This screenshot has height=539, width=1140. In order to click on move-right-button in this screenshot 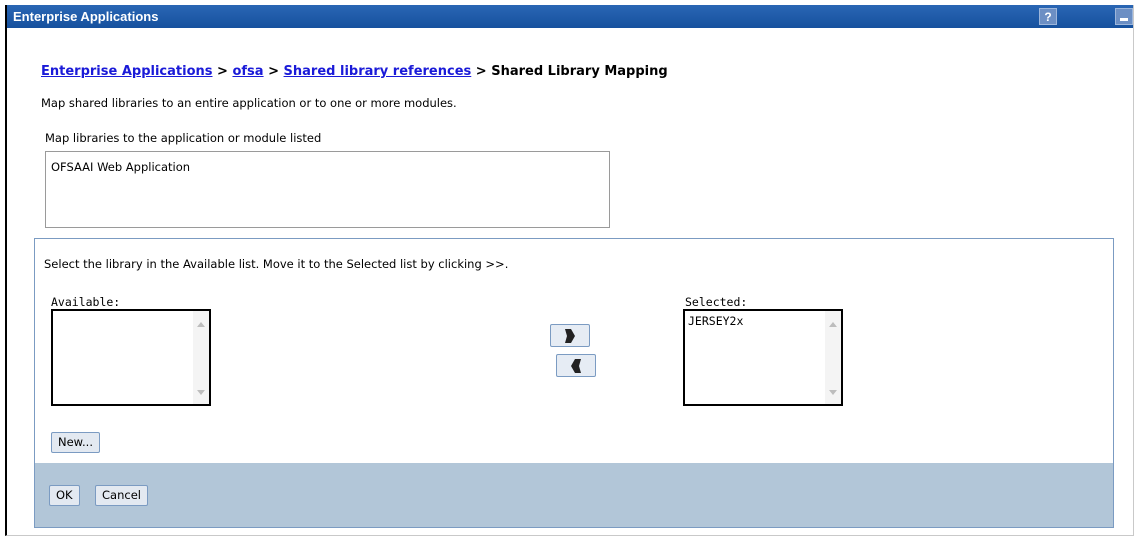, I will do `click(570, 335)`.